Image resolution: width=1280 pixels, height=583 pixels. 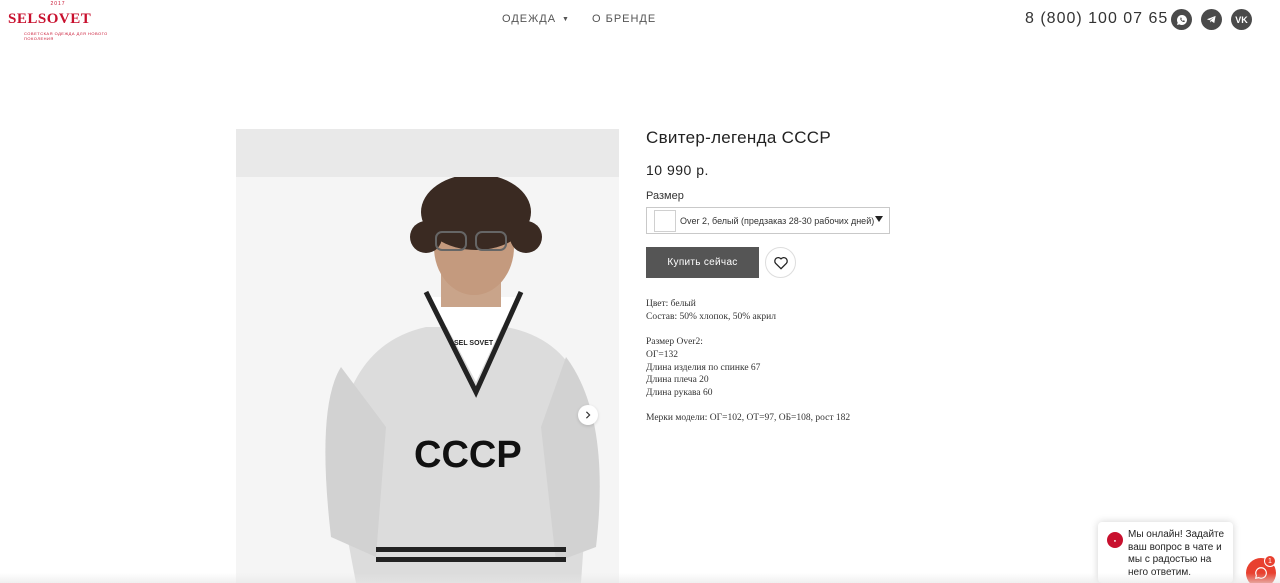 What do you see at coordinates (566, 19) in the screenshot?
I see `caret-down-icon: ▼` at bounding box center [566, 19].